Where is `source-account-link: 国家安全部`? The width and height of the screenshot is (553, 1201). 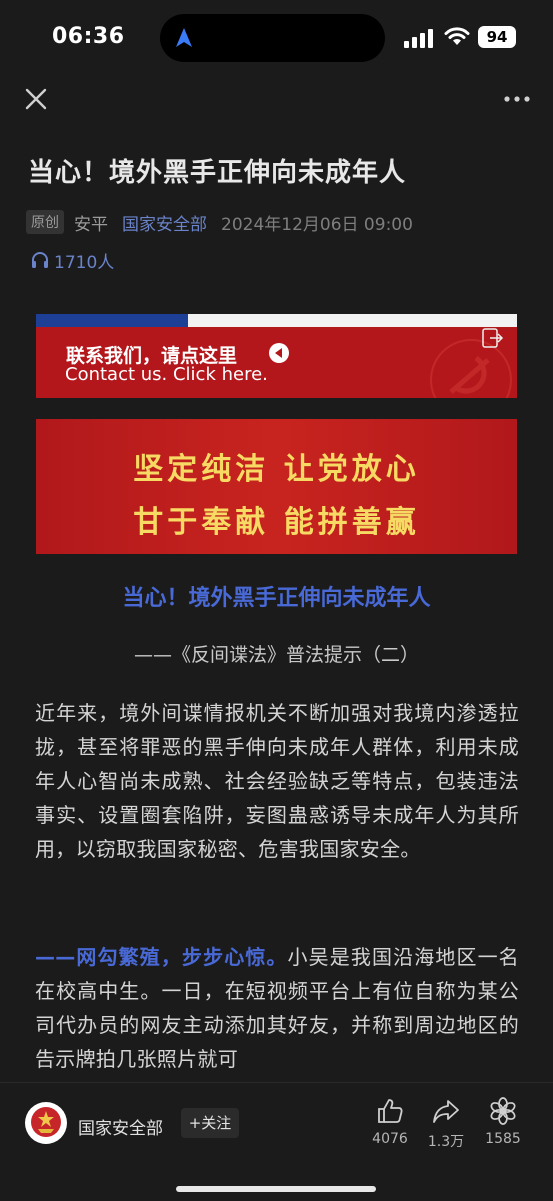 source-account-link: 国家安全部 is located at coordinates (164, 222).